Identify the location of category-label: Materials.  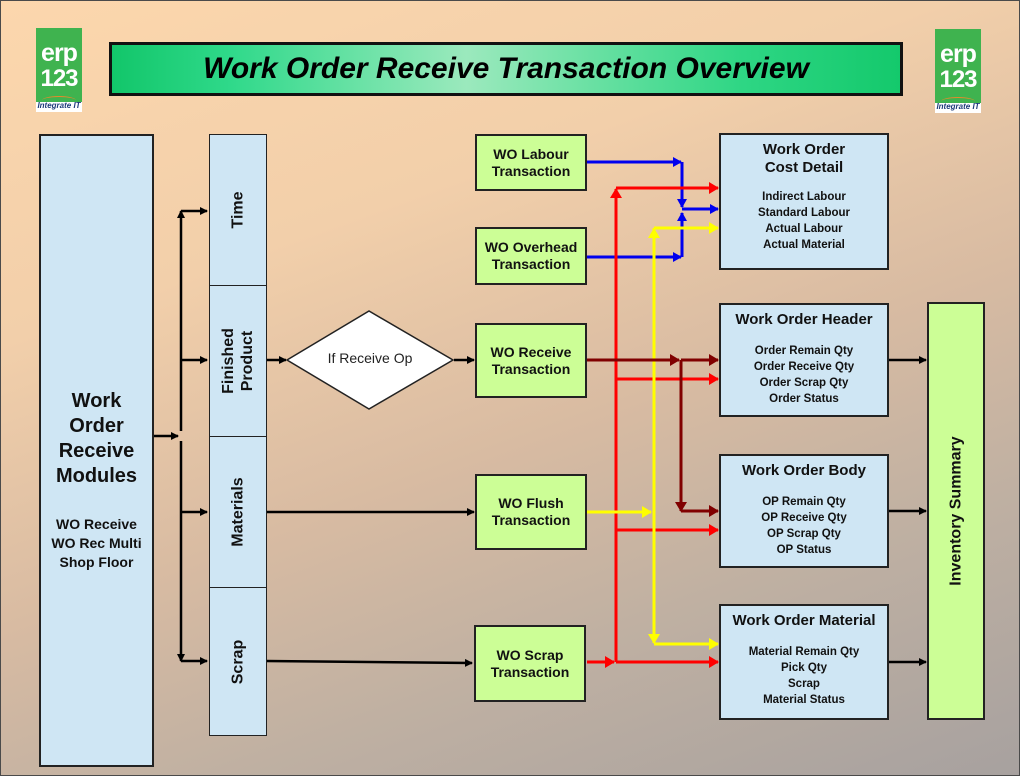
(238, 512).